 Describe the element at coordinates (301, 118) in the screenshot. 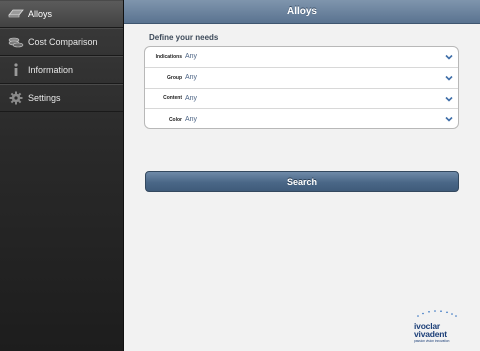

I see `color-select: Color Any` at that location.